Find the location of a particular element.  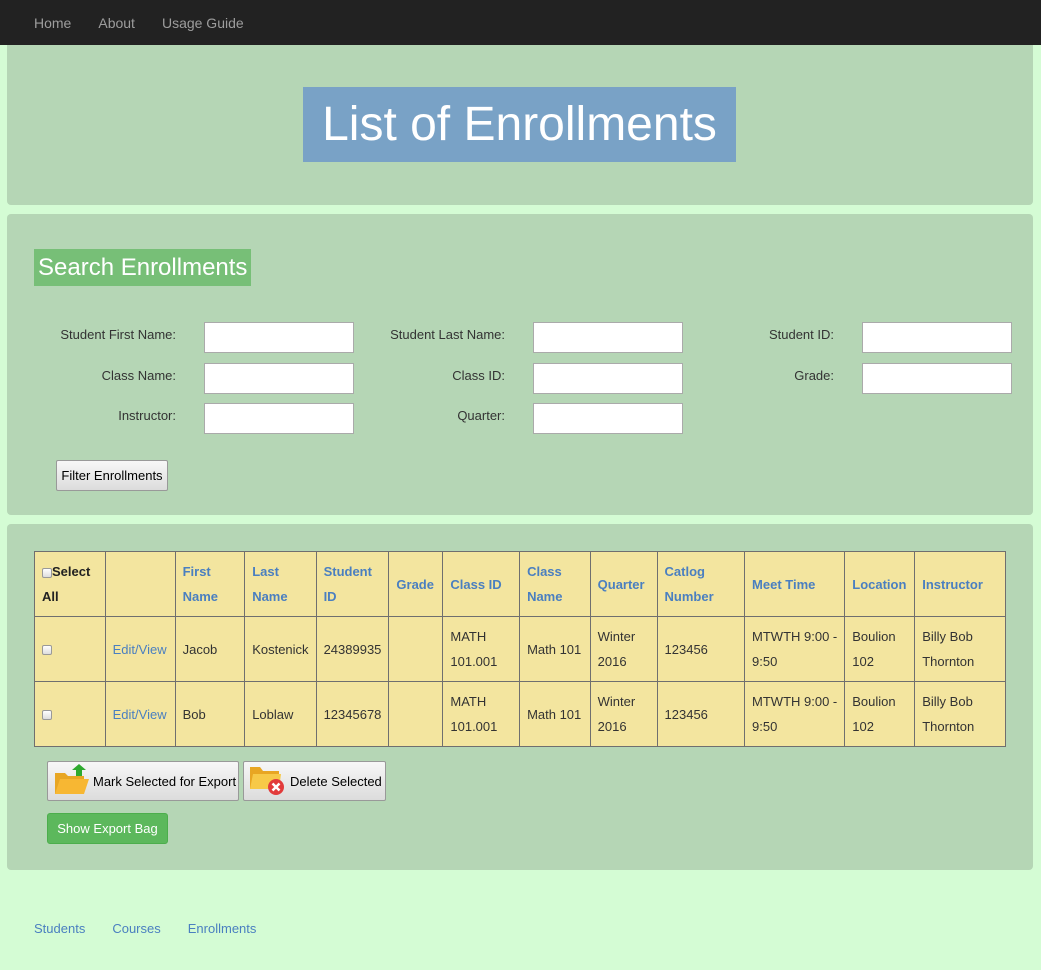

search-section-title: Search Enrollments is located at coordinates (143, 267).